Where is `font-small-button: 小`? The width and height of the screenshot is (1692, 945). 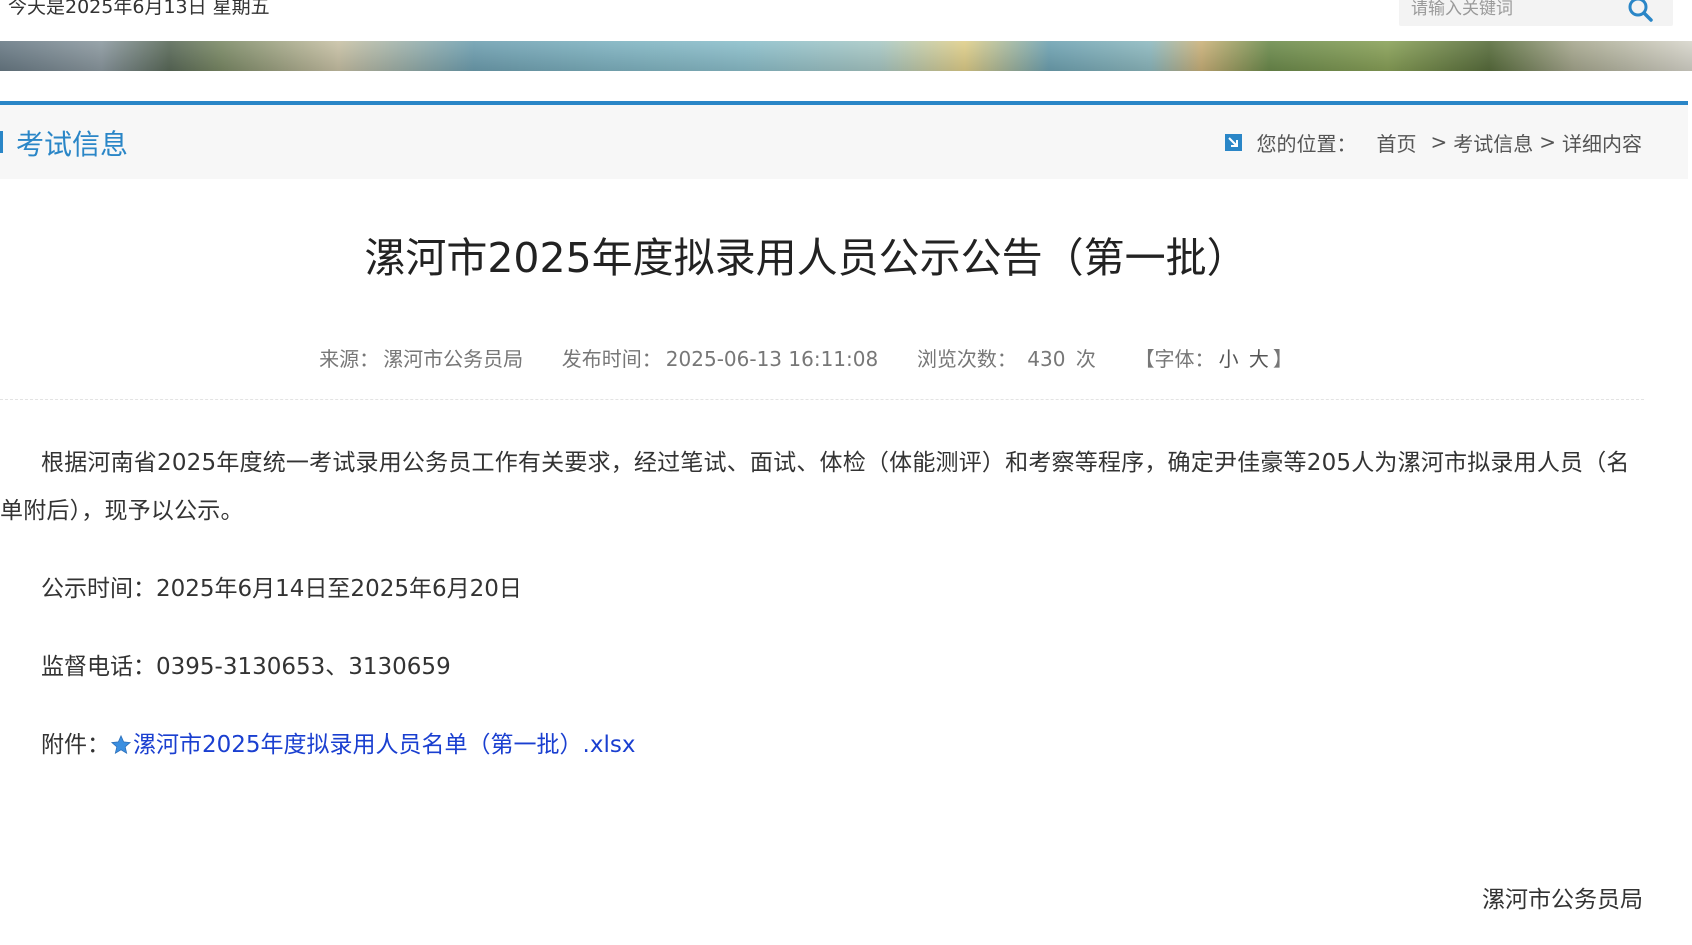
font-small-button: 小 is located at coordinates (1229, 359).